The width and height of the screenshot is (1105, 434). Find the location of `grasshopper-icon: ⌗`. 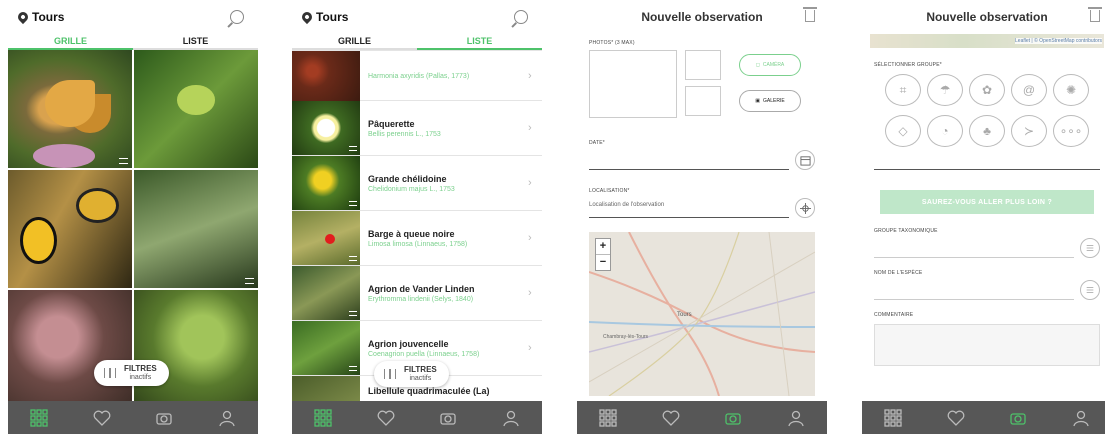

grasshopper-icon: ⌗ is located at coordinates (903, 90).